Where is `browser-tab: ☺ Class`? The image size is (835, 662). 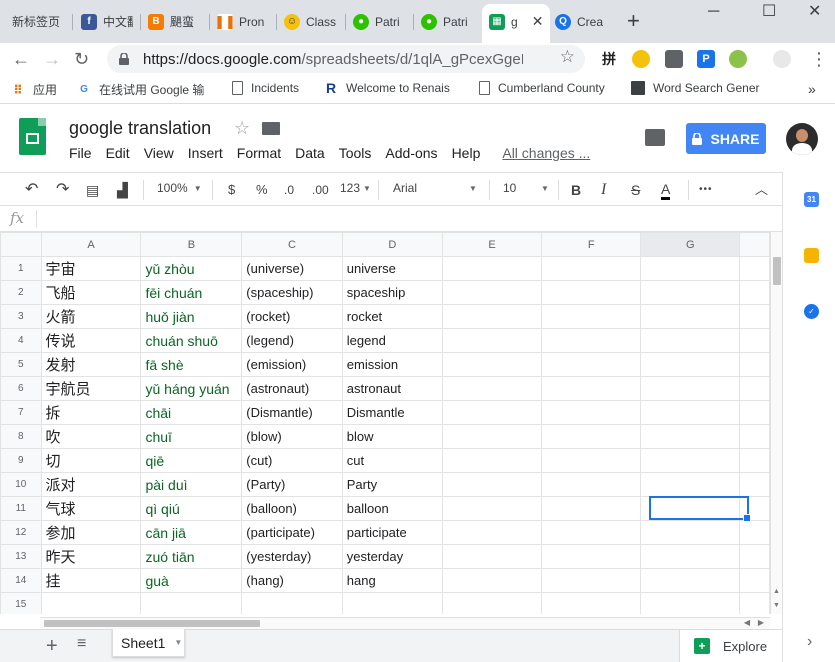 browser-tab: ☺ Class is located at coordinates (313, 21).